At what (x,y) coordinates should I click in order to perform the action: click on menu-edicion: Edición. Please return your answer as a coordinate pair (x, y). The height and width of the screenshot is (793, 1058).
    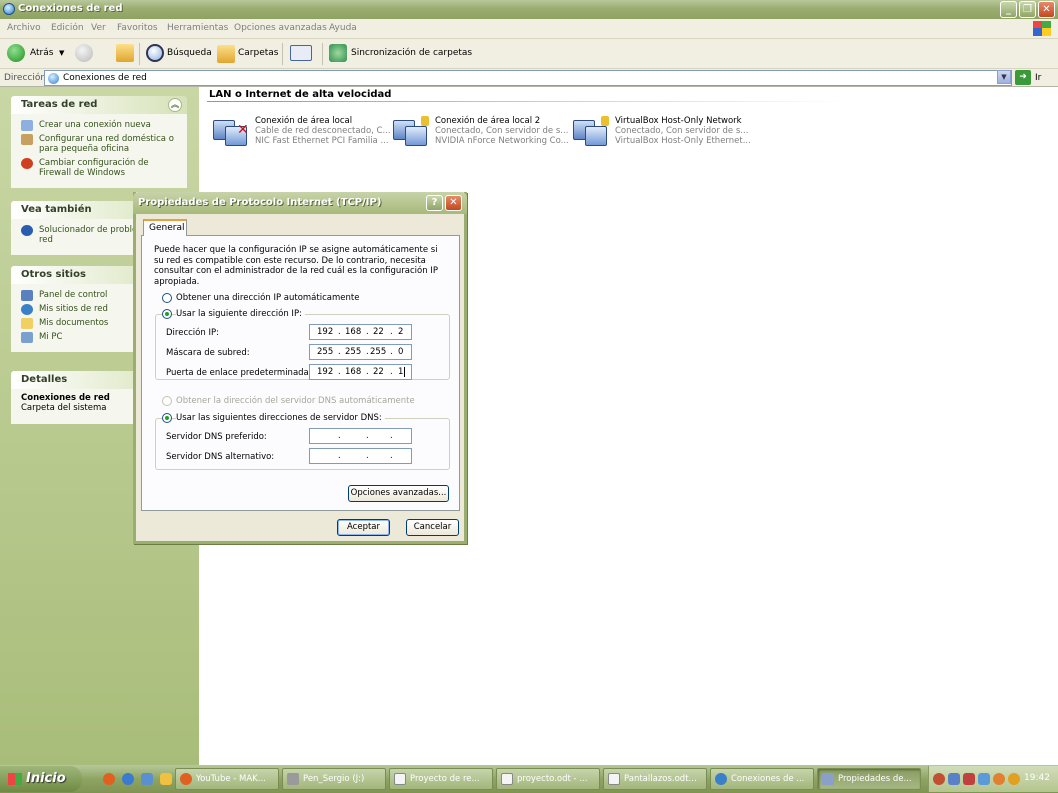
    Looking at the image, I should click on (67, 28).